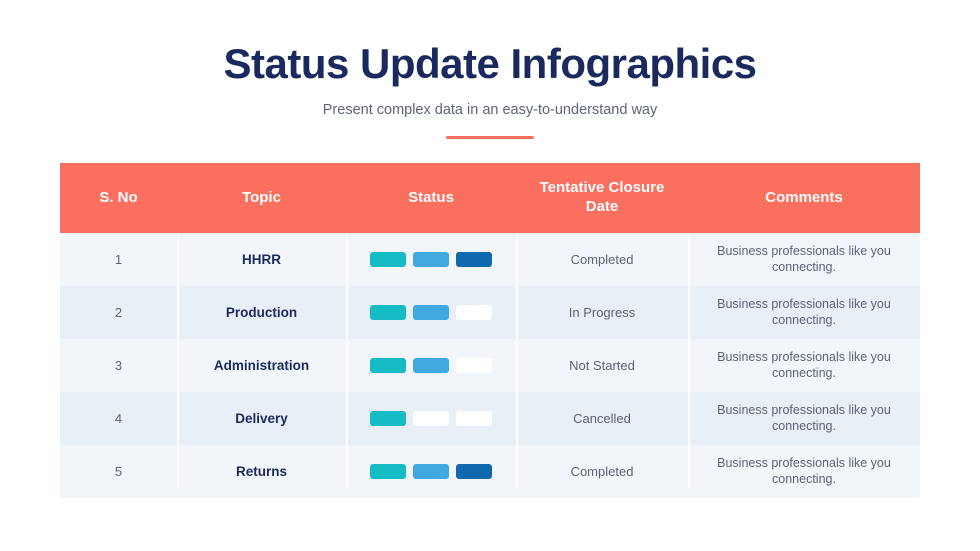 The image size is (980, 551). What do you see at coordinates (118, 198) in the screenshot?
I see `column-header-sno: S. No` at bounding box center [118, 198].